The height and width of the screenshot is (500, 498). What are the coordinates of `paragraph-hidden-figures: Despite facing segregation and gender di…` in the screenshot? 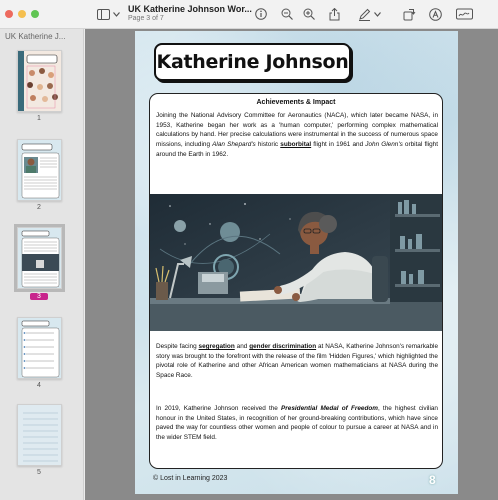 It's located at (297, 361).